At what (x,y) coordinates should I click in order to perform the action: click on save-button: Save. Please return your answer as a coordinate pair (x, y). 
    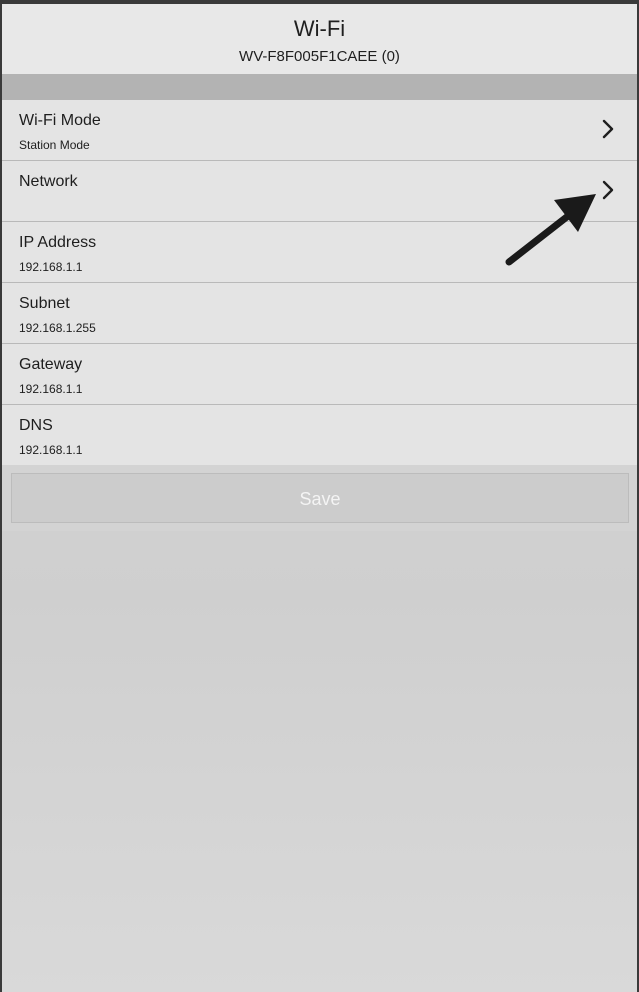
    Looking at the image, I should click on (320, 498).